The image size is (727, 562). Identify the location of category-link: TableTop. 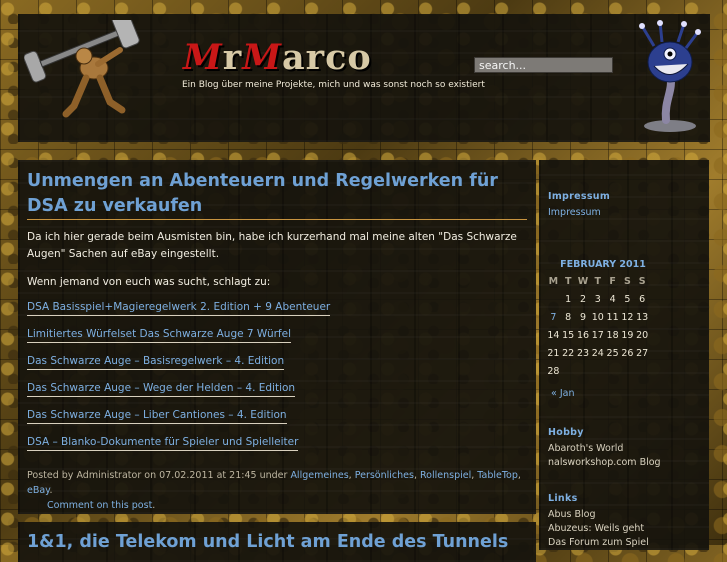
(497, 475).